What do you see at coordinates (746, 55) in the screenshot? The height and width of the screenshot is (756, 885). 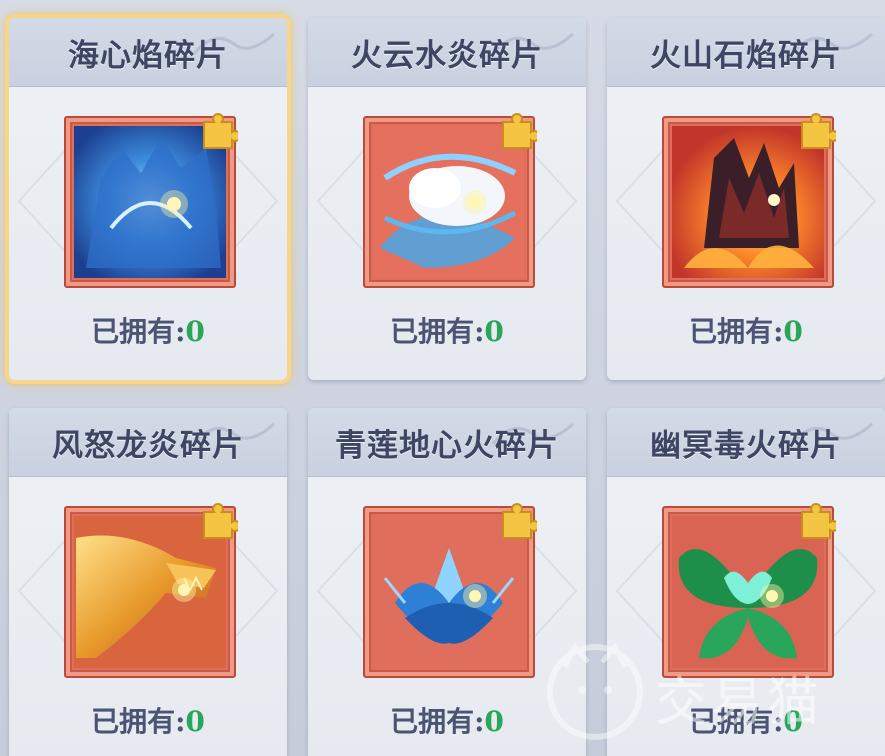 I see `card-title: 火山石焰碎片` at bounding box center [746, 55].